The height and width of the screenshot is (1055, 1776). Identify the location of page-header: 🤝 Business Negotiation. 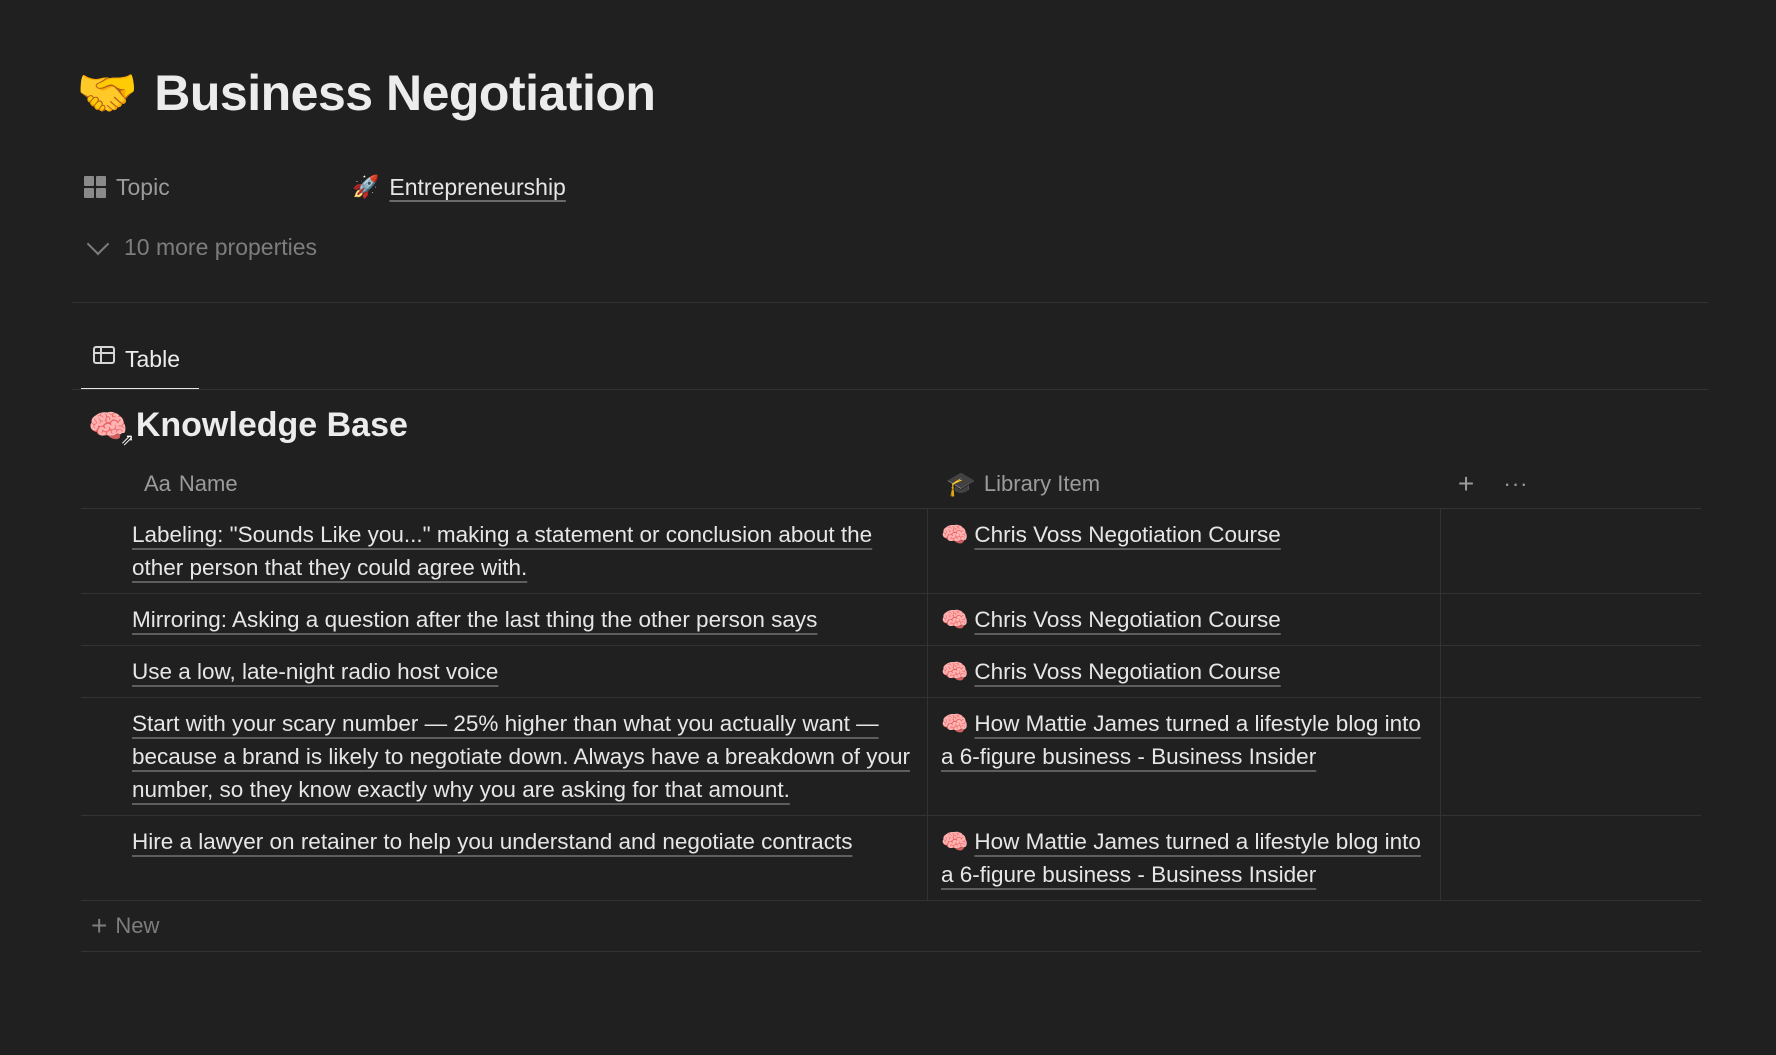
(366, 93).